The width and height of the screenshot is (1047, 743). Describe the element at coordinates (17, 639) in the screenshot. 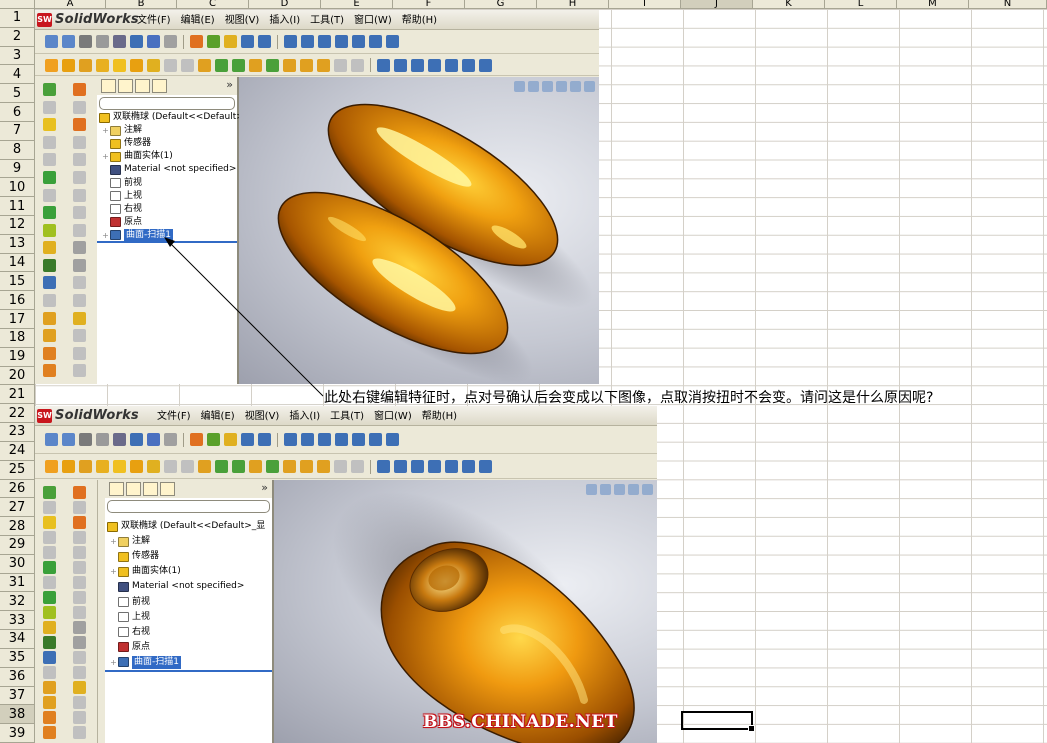

I see `row-header-34: 34` at that location.